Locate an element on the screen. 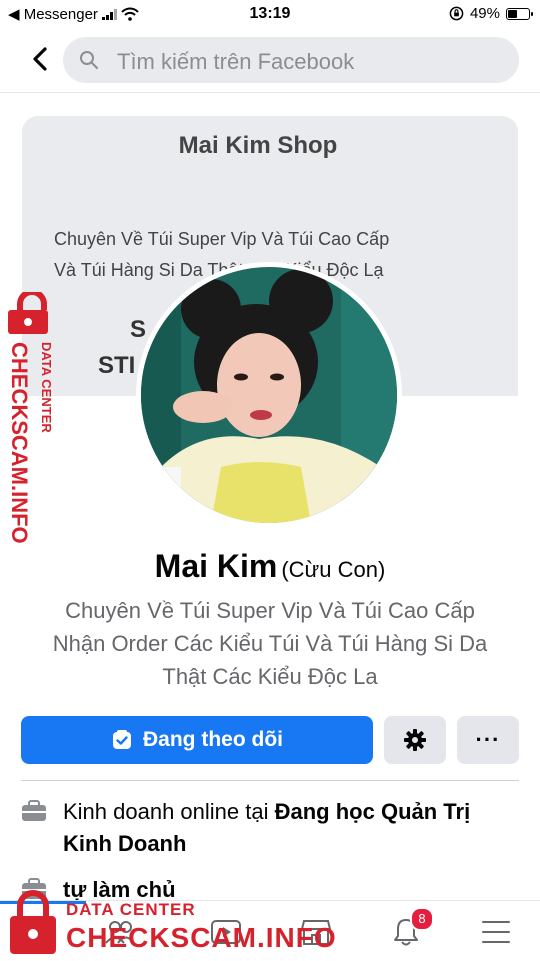  search-header: Tìm kiếm trên Facebook is located at coordinates (270, 61).